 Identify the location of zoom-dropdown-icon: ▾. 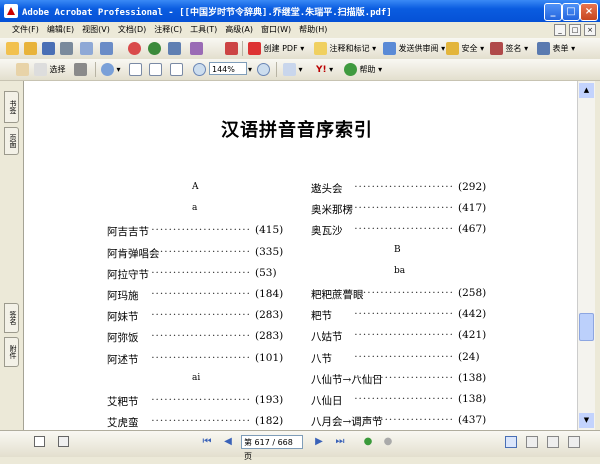
(250, 69).